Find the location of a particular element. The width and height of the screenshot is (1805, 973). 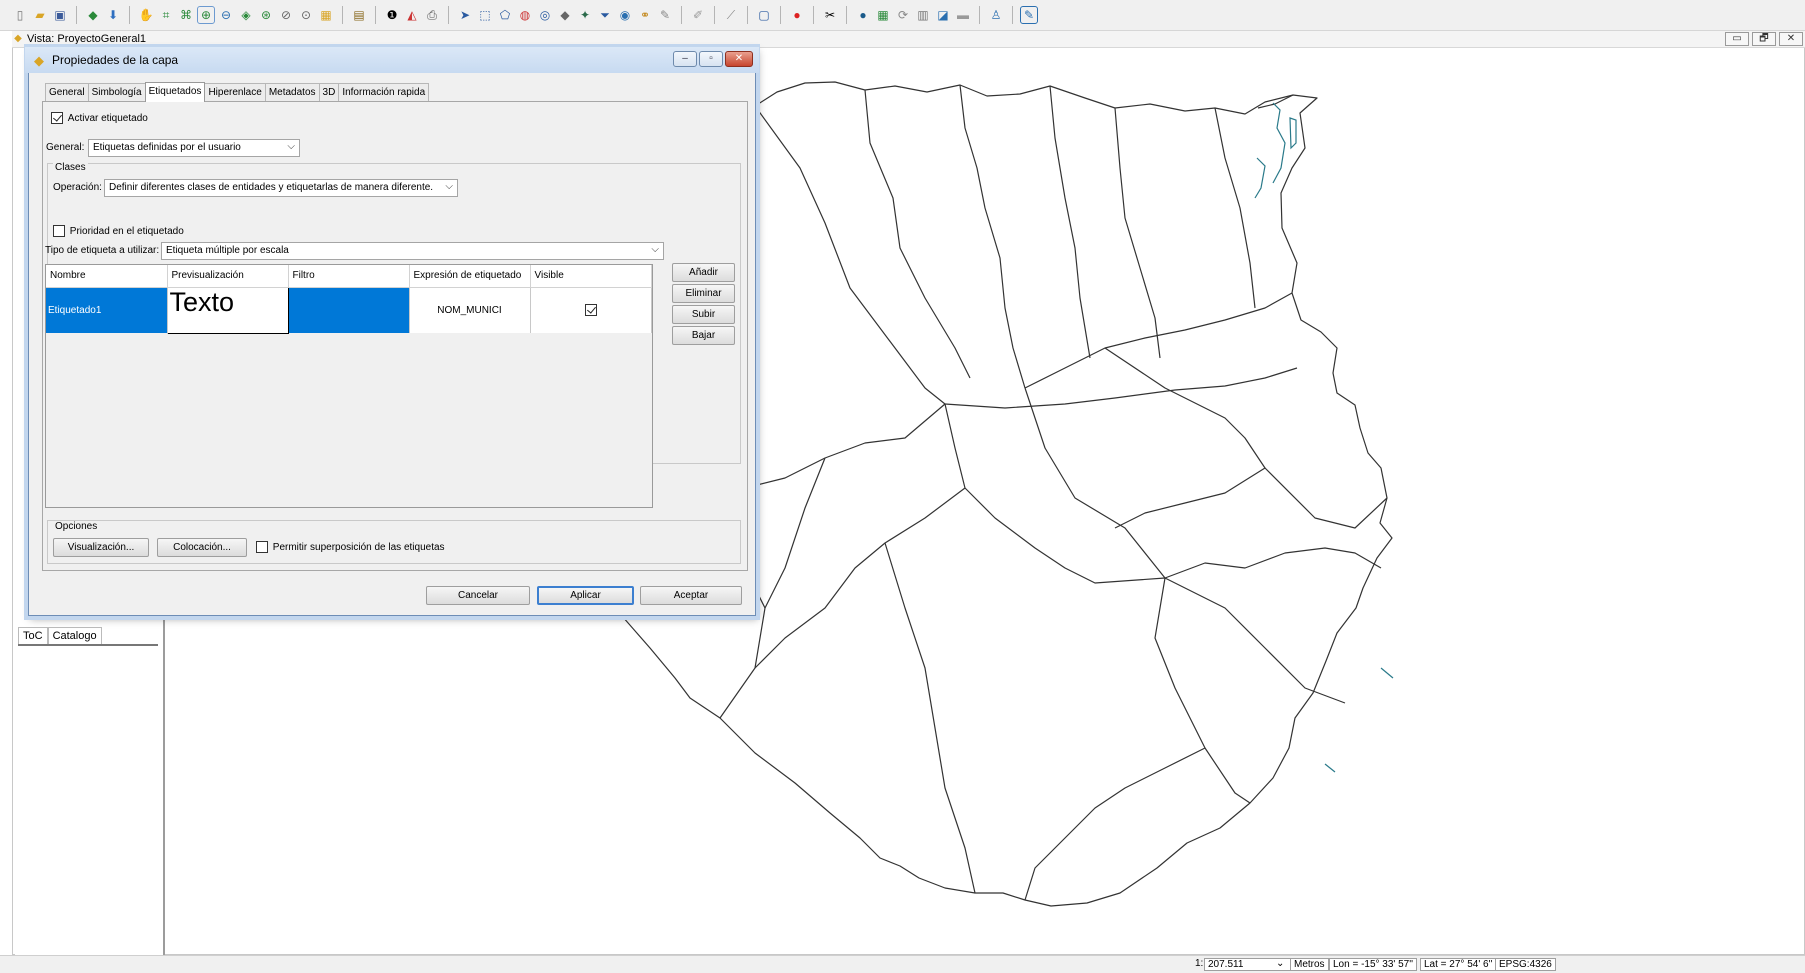

measure-icon: ◭ is located at coordinates (412, 15).